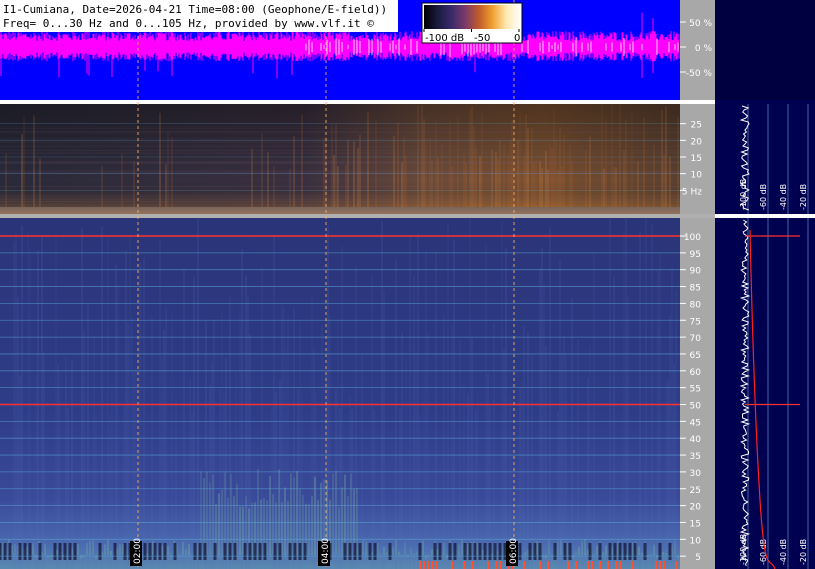 This screenshot has height=569, width=815. Describe the element at coordinates (696, 159) in the screenshot. I see `spectrogram-low-tick-label: 15` at that location.